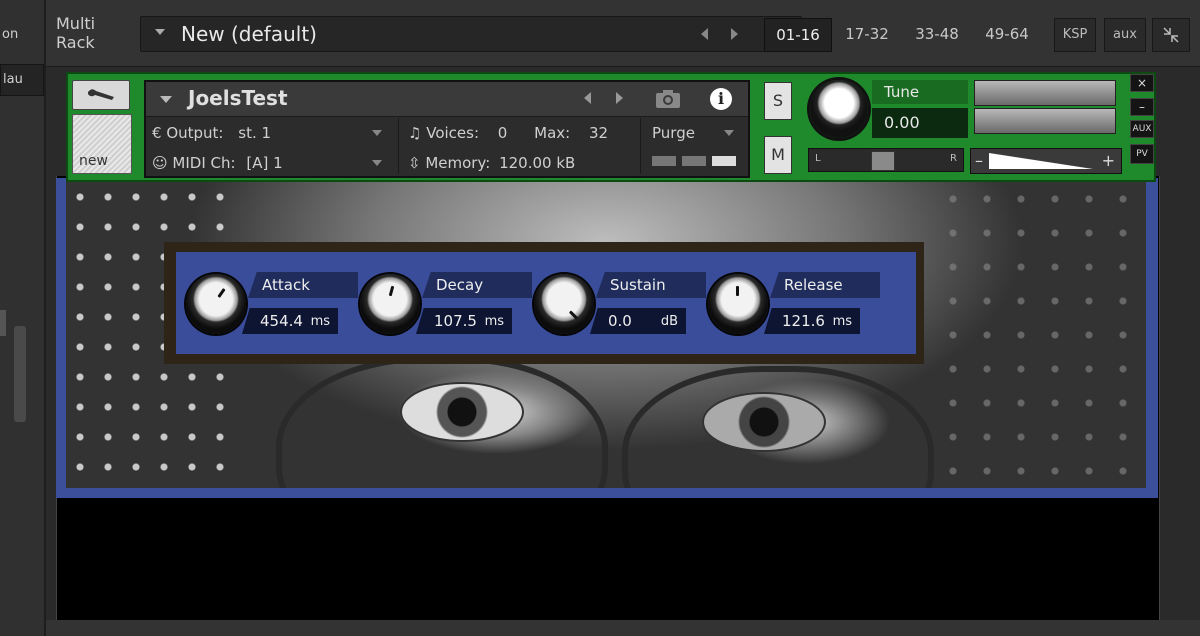 This screenshot has width=1200, height=636. I want to click on page-tab-33-48: 33-48, so click(937, 34).